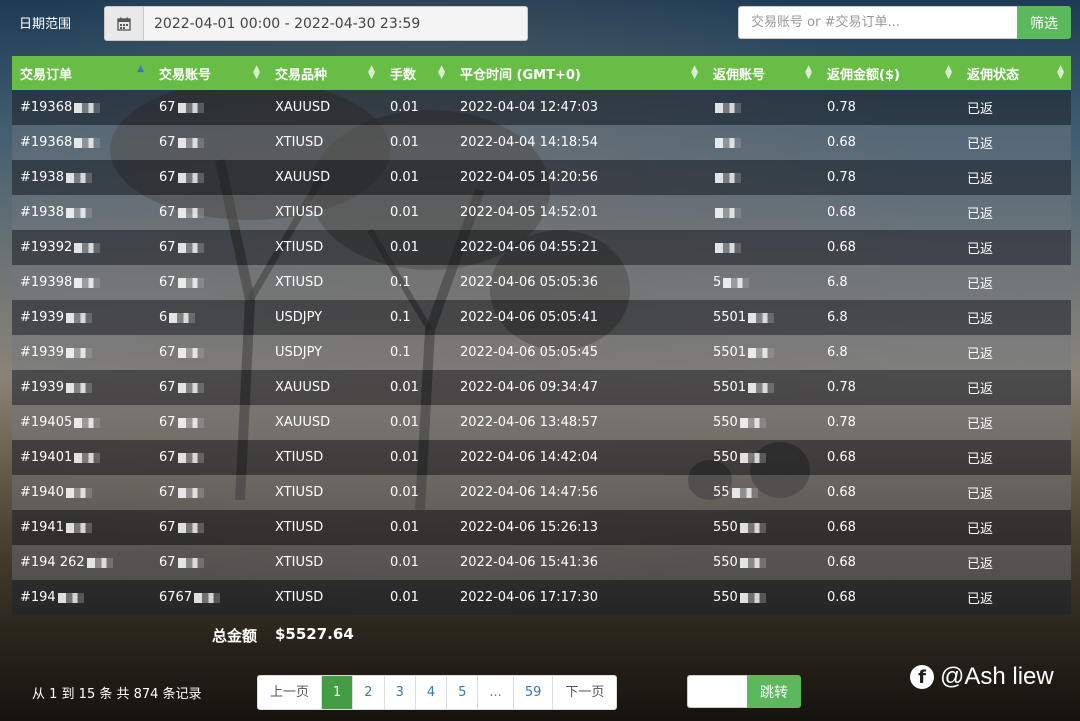 This screenshot has width=1080, height=721. What do you see at coordinates (46, 282) in the screenshot?
I see `cell-text: #19398` at bounding box center [46, 282].